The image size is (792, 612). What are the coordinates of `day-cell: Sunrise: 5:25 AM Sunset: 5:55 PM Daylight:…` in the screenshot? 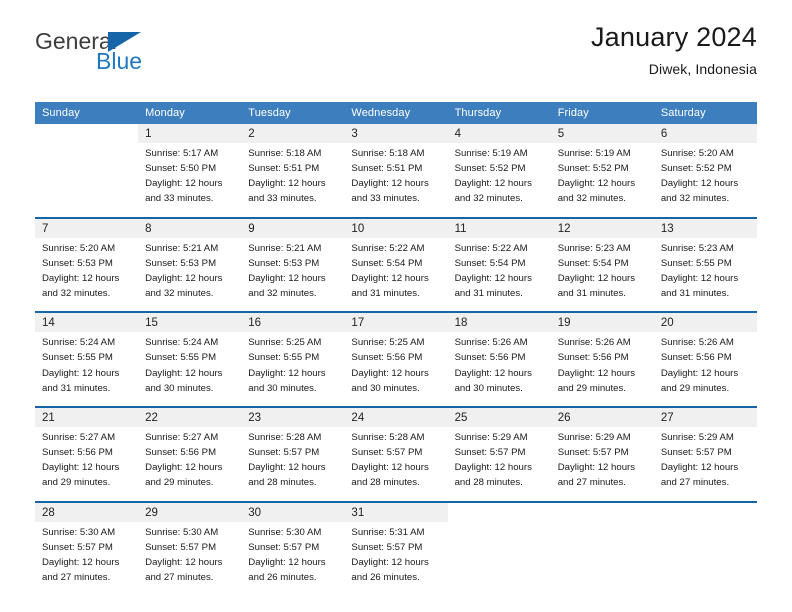 It's located at (293, 369).